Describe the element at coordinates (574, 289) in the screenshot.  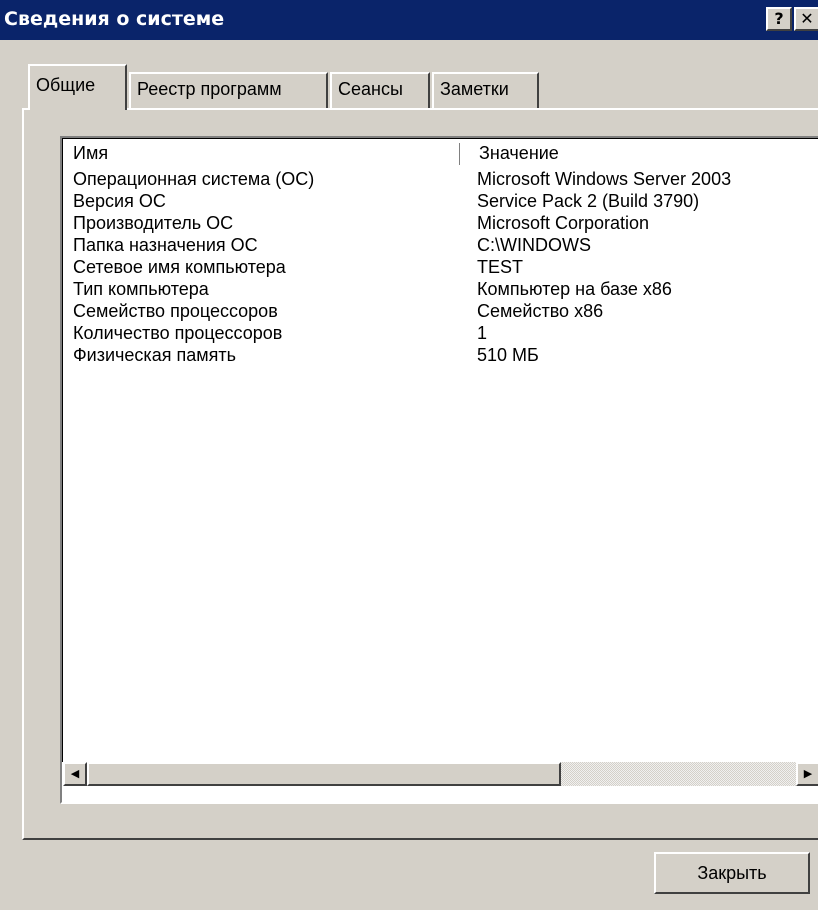
I see `item-value: Компьютер на базе x86` at that location.